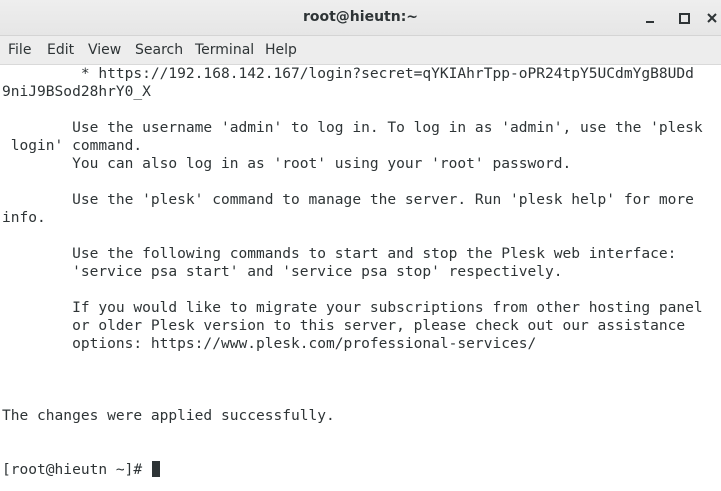 This screenshot has height=491, width=721. What do you see at coordinates (281, 50) in the screenshot?
I see `menu-help: Help` at bounding box center [281, 50].